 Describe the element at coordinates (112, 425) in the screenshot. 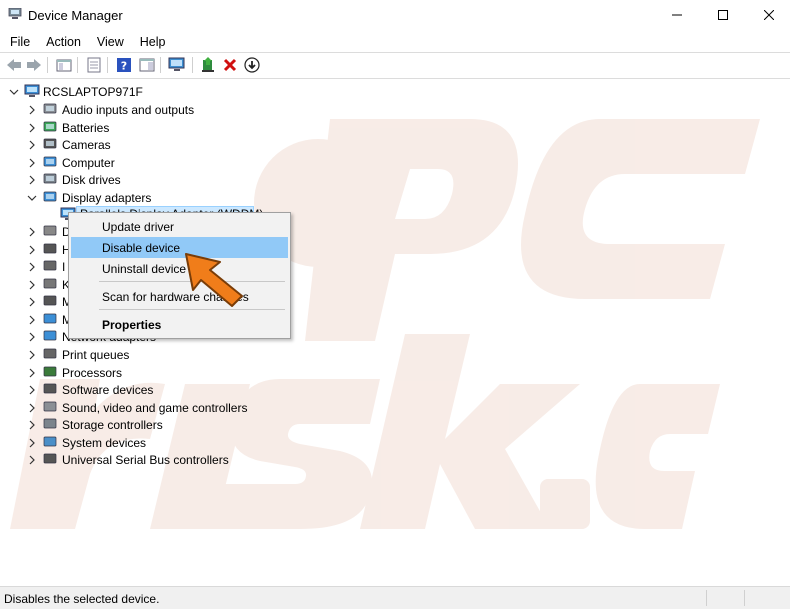

I see `tree-category-label: Storage controllers` at that location.